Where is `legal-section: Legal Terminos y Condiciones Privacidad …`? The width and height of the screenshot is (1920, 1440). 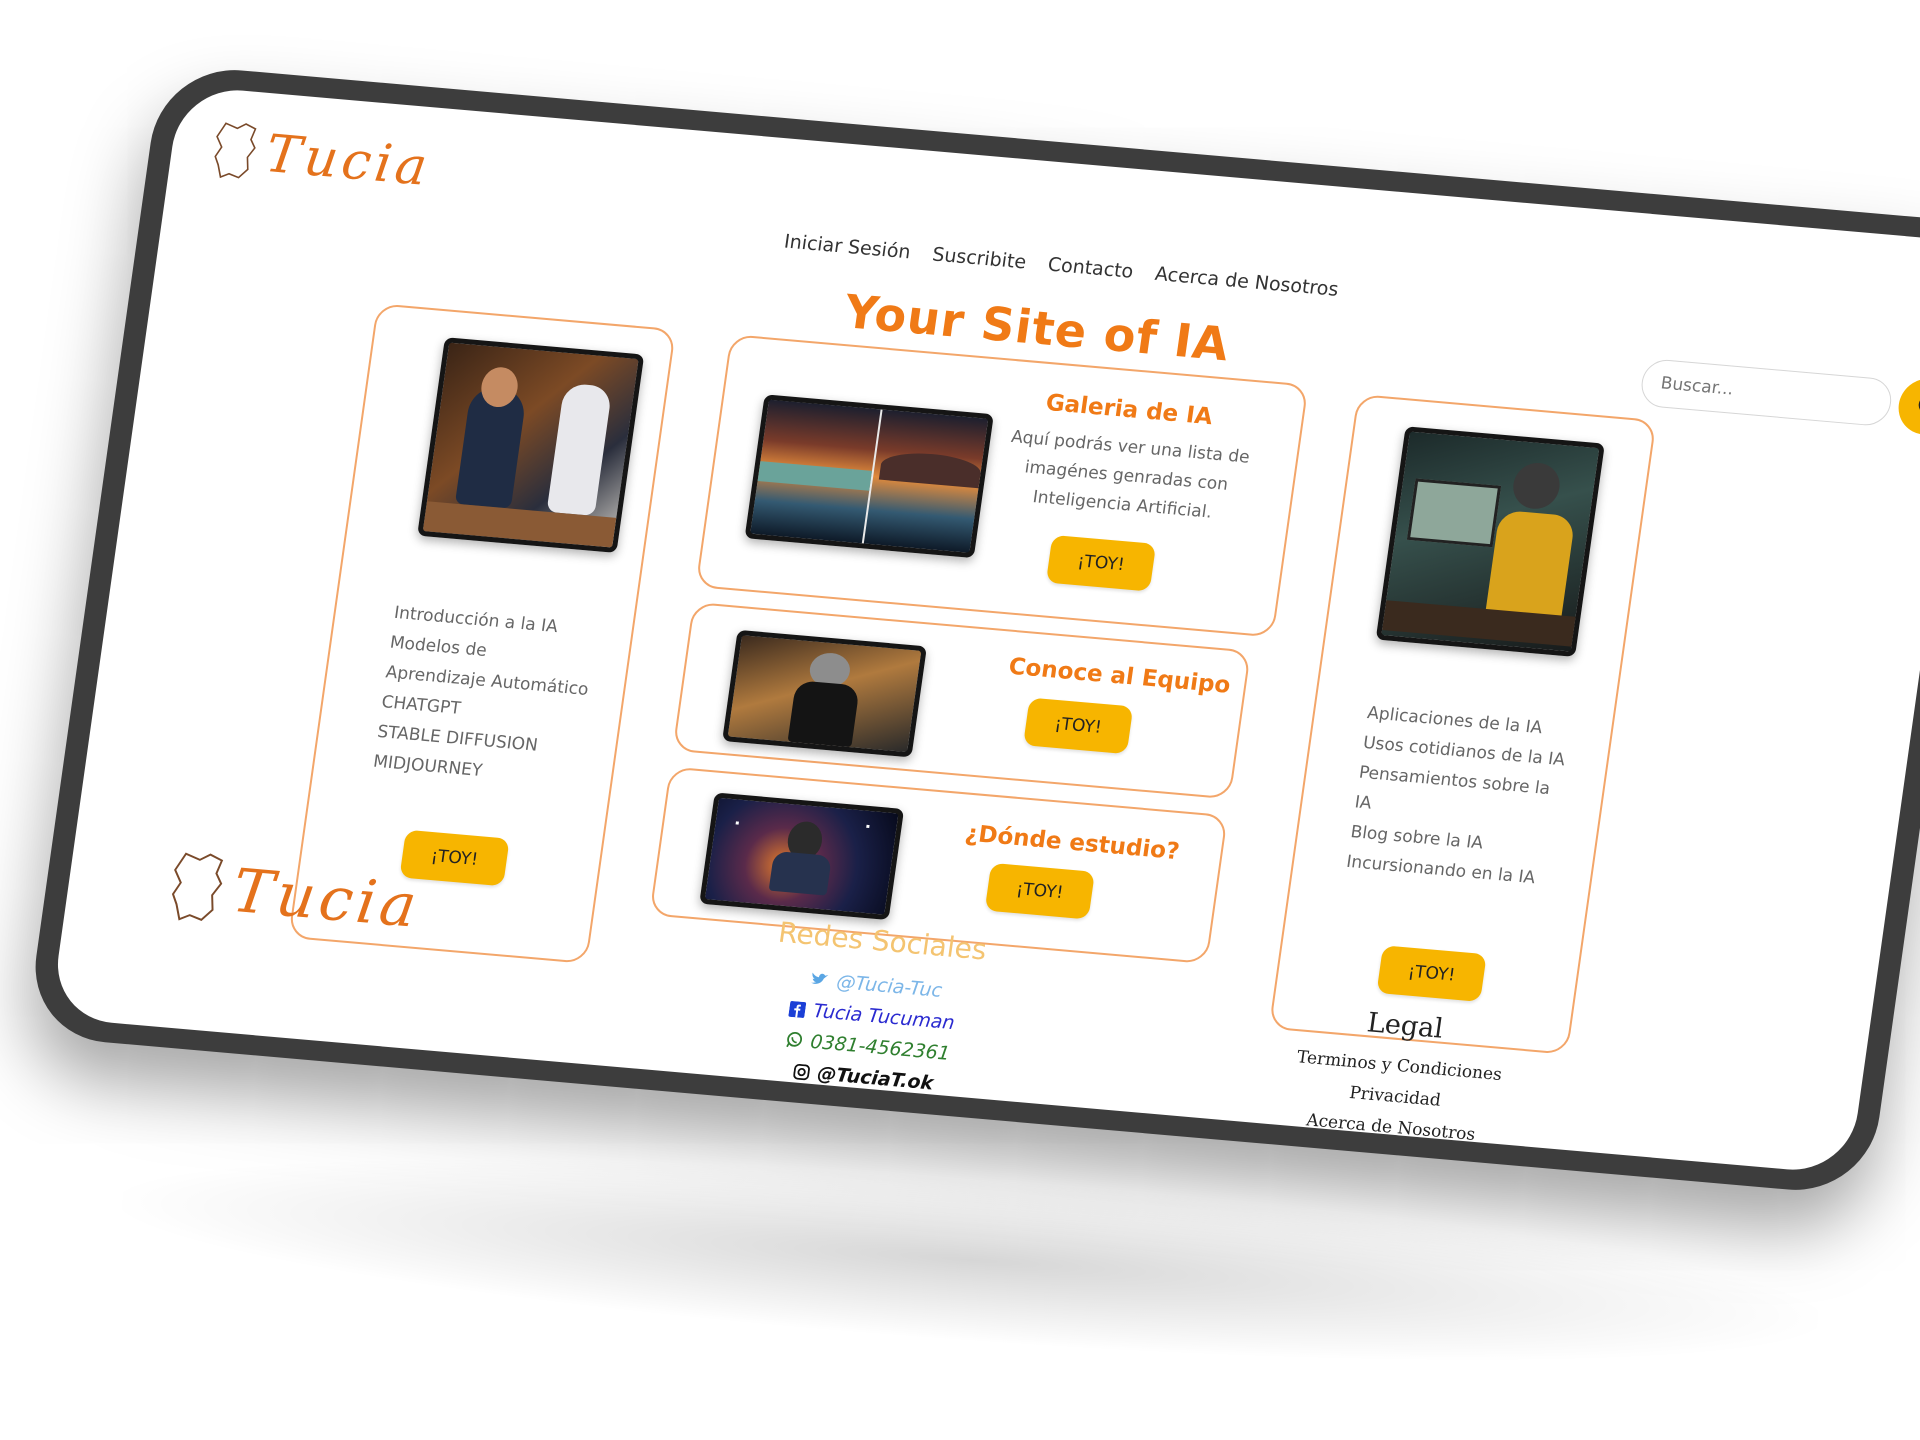
legal-section: Legal Terminos y Condiciones Privacidad … is located at coordinates (1398, 1077).